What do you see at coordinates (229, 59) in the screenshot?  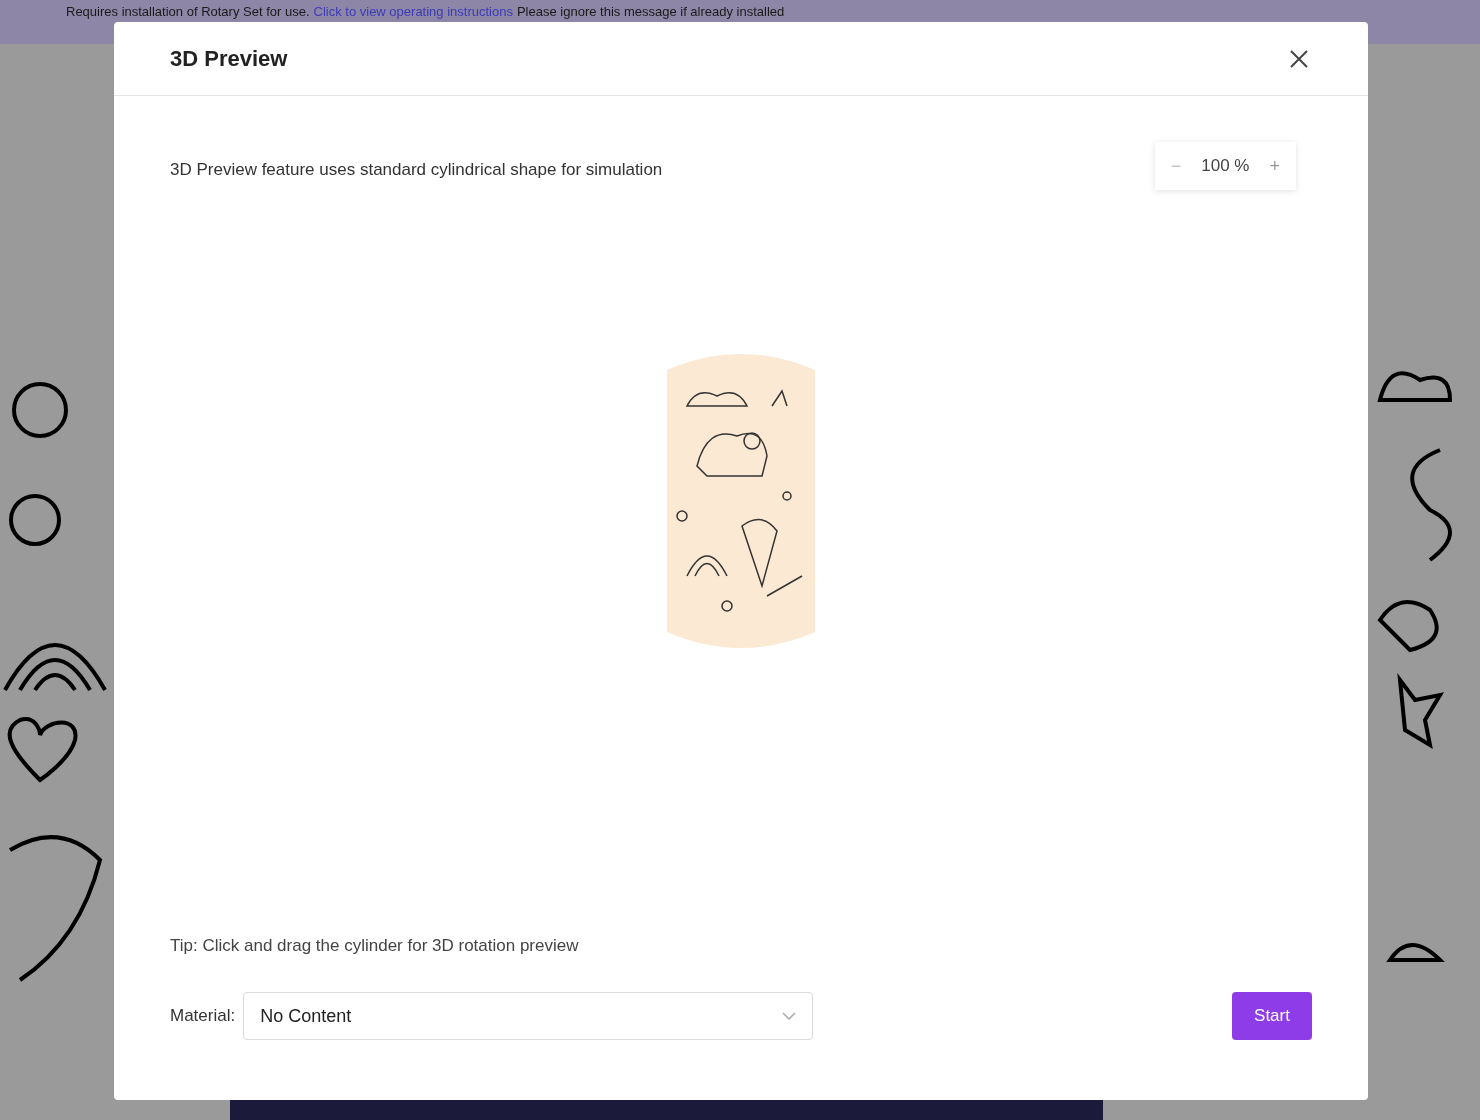 I see `dialog-title: 3D Preview` at bounding box center [229, 59].